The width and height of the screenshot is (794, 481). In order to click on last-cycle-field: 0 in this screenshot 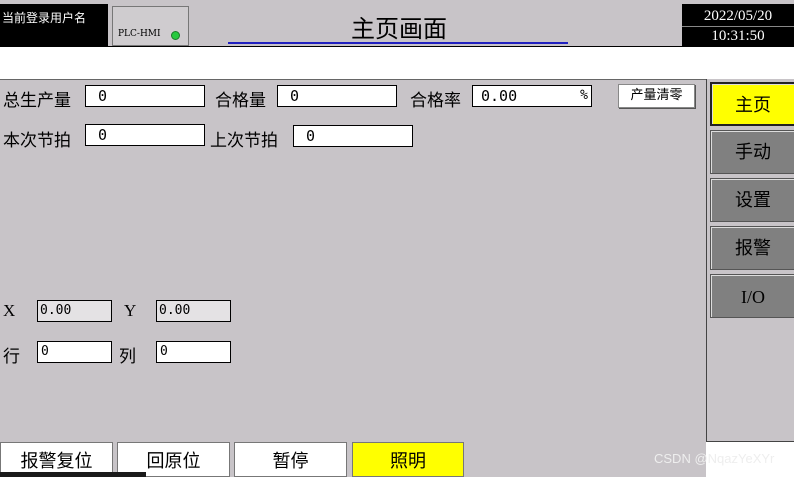, I will do `click(353, 136)`.